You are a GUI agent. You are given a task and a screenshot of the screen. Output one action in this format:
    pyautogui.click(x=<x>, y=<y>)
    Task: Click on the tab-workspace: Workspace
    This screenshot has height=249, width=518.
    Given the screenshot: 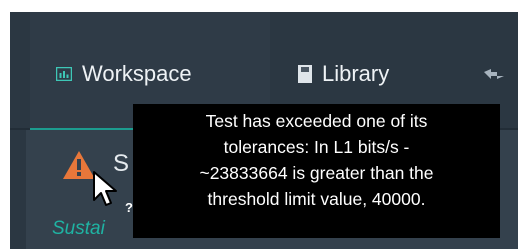 What is the action you would take?
    pyautogui.click(x=124, y=74)
    